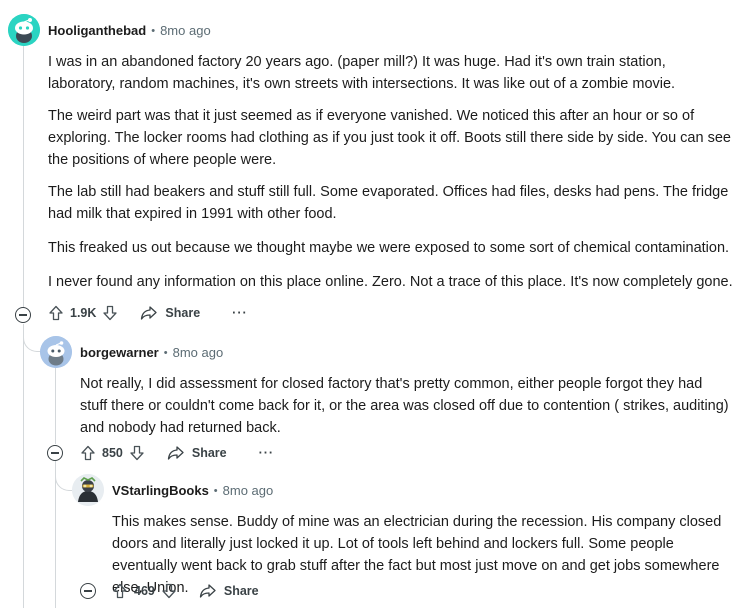  I want to click on comment-meta: Hooliganthebad • 8mo ago, so click(129, 30).